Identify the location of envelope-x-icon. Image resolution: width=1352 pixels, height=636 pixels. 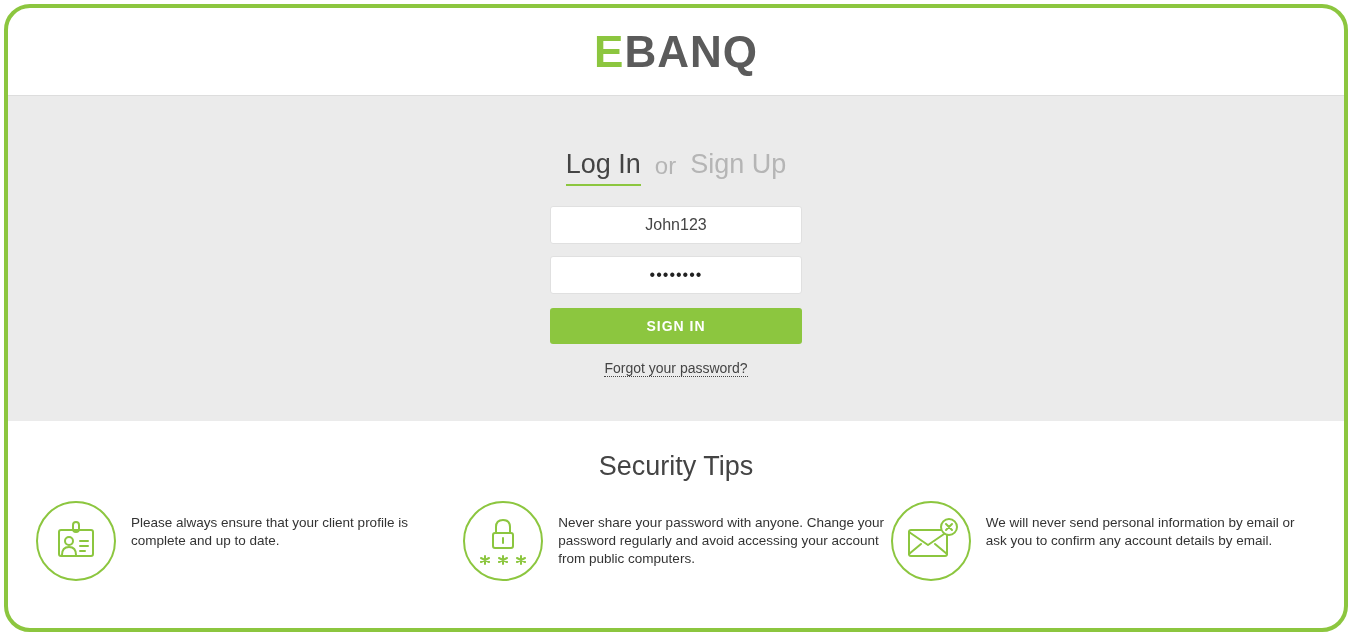
(930, 541).